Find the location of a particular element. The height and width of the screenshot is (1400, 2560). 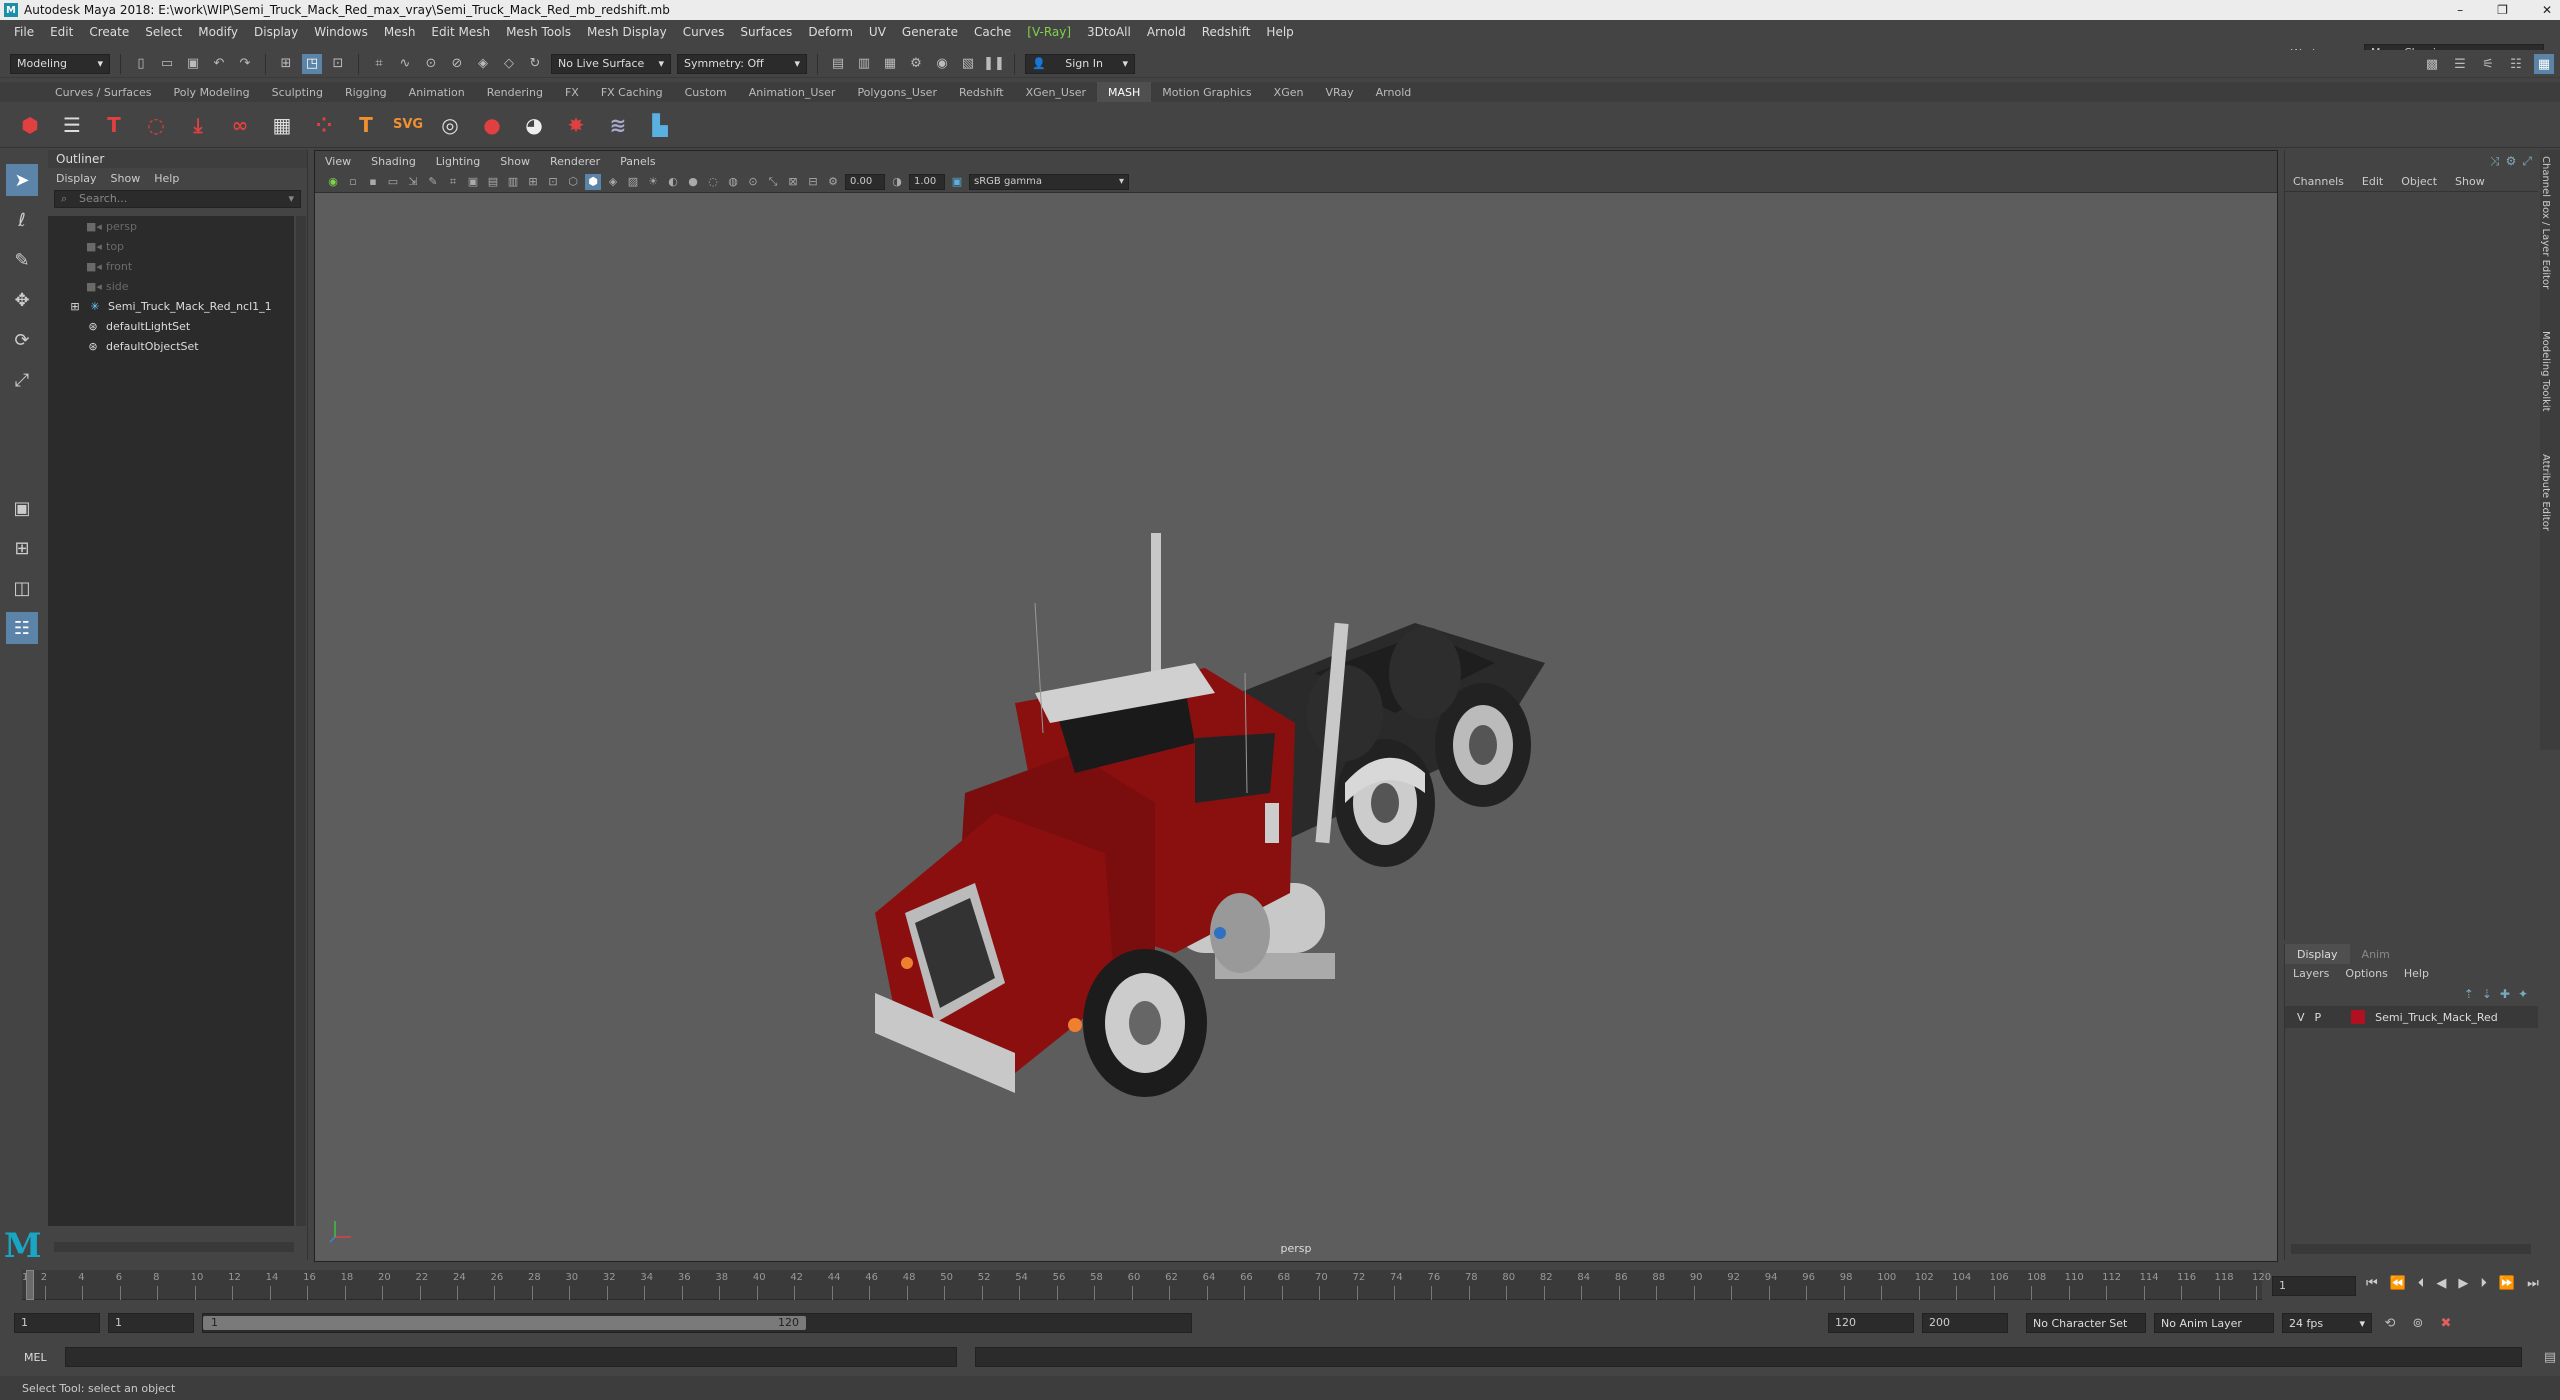

outliner-item-front: ■◂ front is located at coordinates (171, 266).